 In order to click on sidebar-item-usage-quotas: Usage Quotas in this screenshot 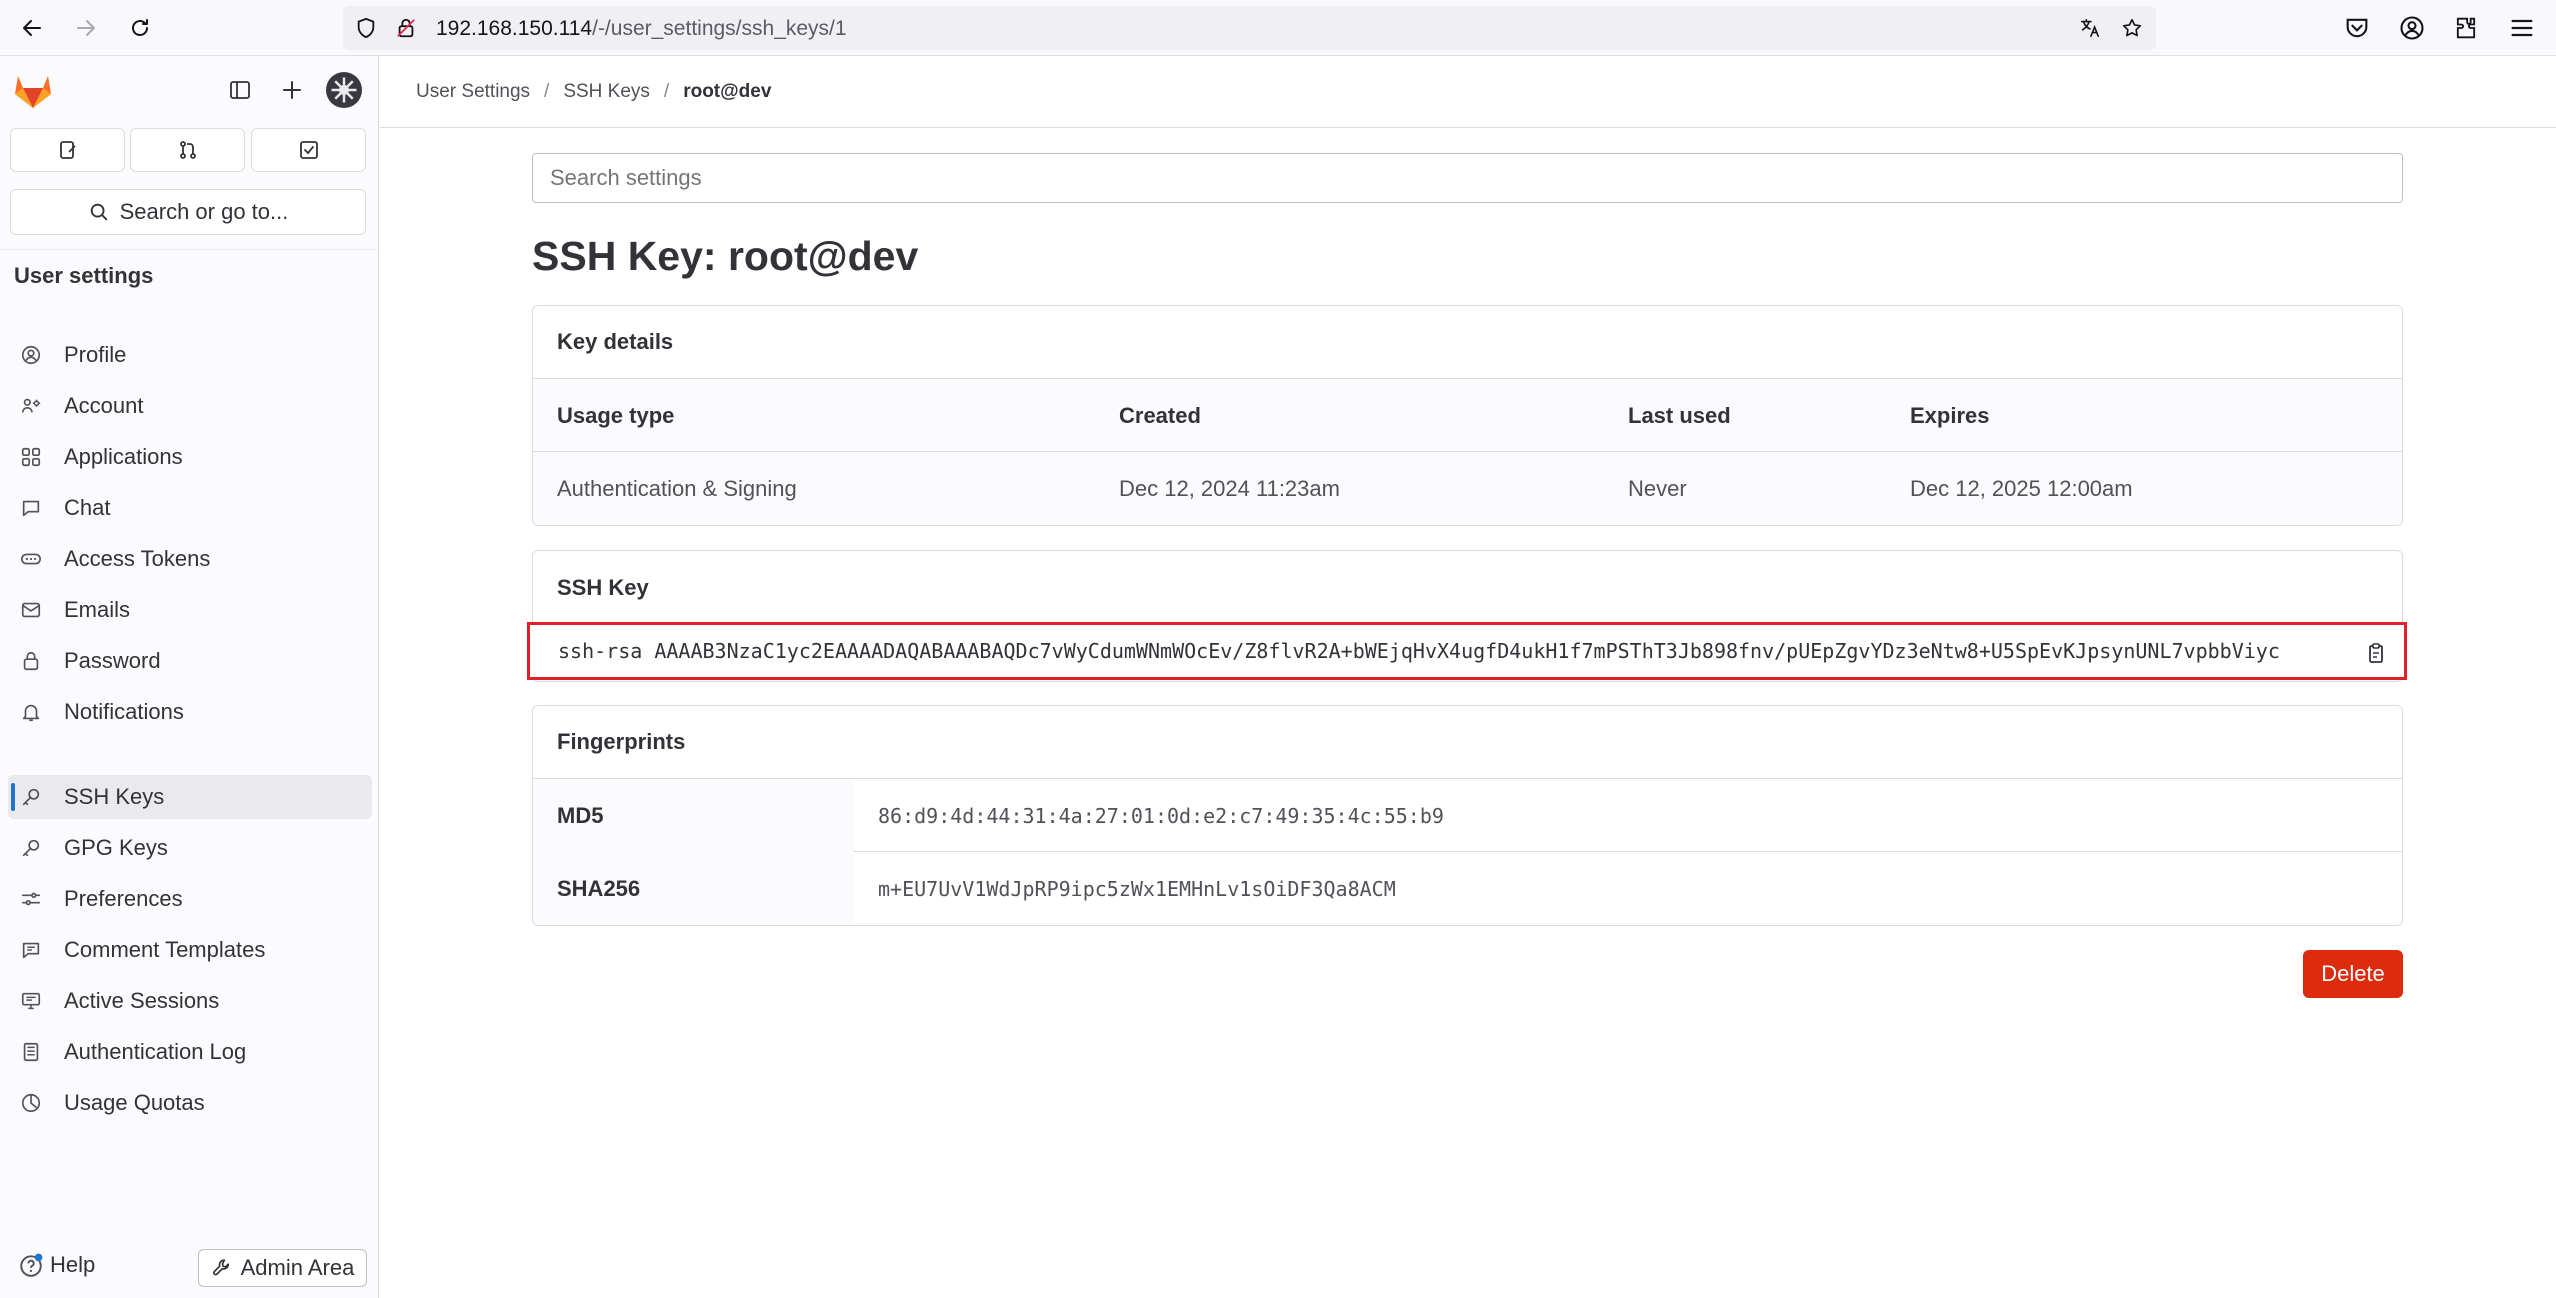, I will do `click(190, 1103)`.